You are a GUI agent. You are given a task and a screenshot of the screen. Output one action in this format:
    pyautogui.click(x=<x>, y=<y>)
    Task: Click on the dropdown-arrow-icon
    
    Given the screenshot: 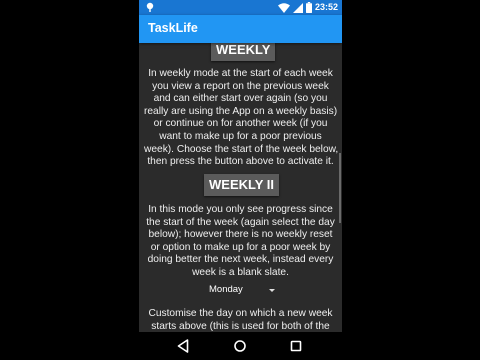 What is the action you would take?
    pyautogui.click(x=272, y=290)
    